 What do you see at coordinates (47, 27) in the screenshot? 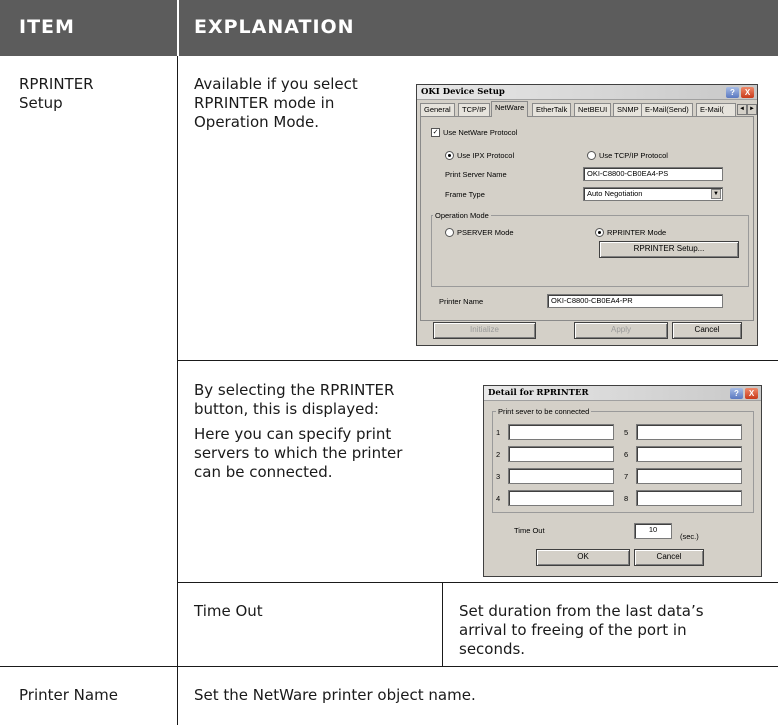
I see `header-item: ITEM` at bounding box center [47, 27].